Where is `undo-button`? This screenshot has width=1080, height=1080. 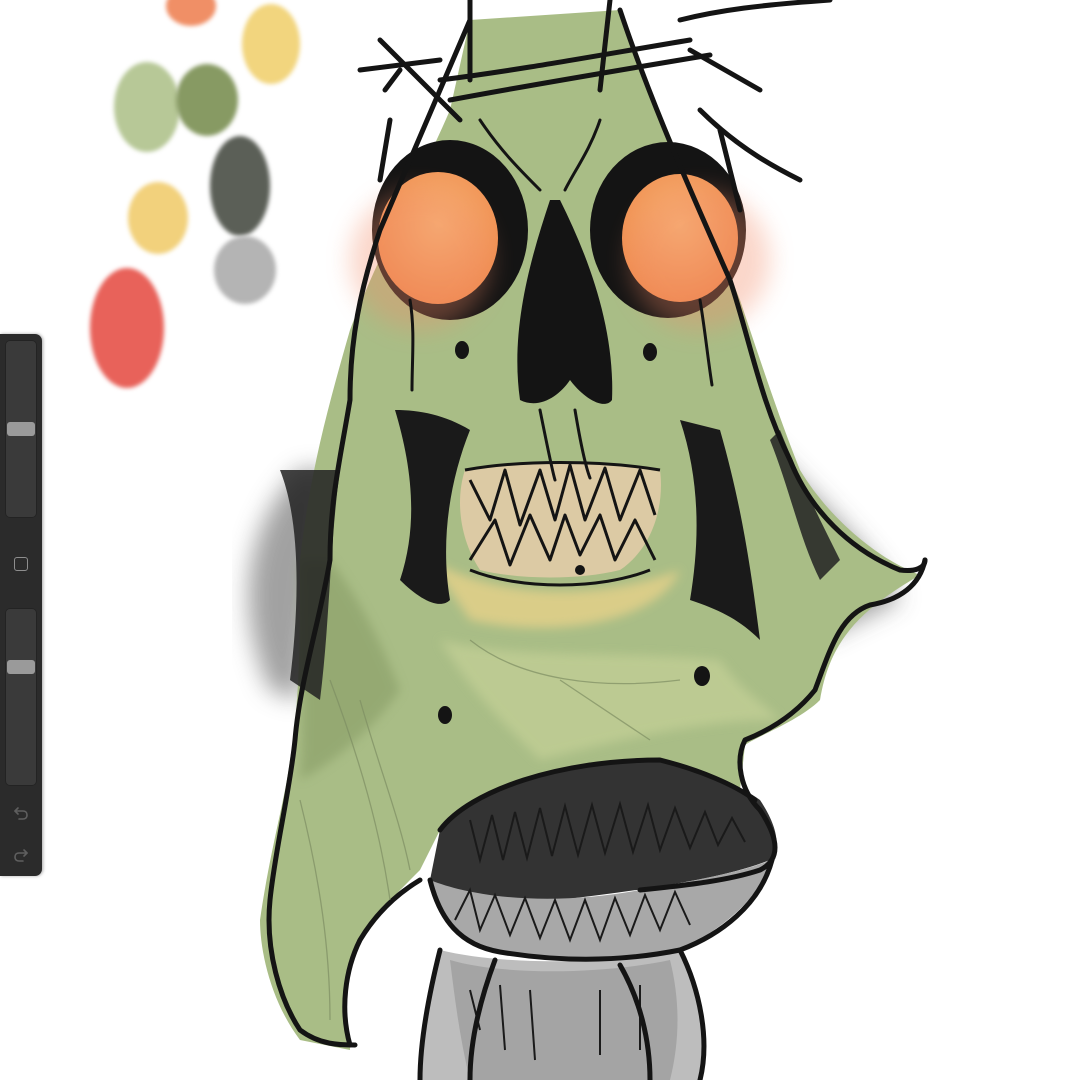
undo-button is located at coordinates (21, 814).